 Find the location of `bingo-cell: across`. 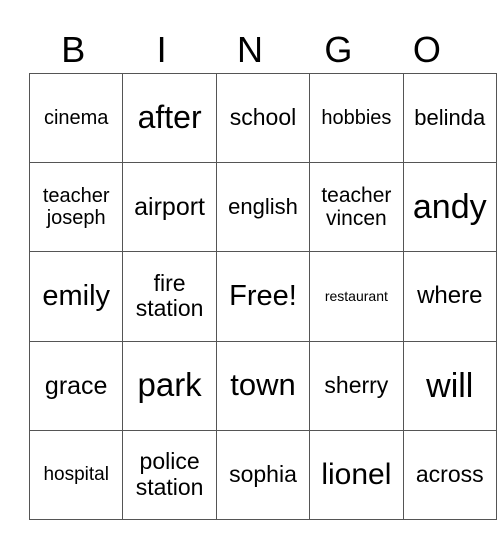

bingo-cell: across is located at coordinates (449, 474).